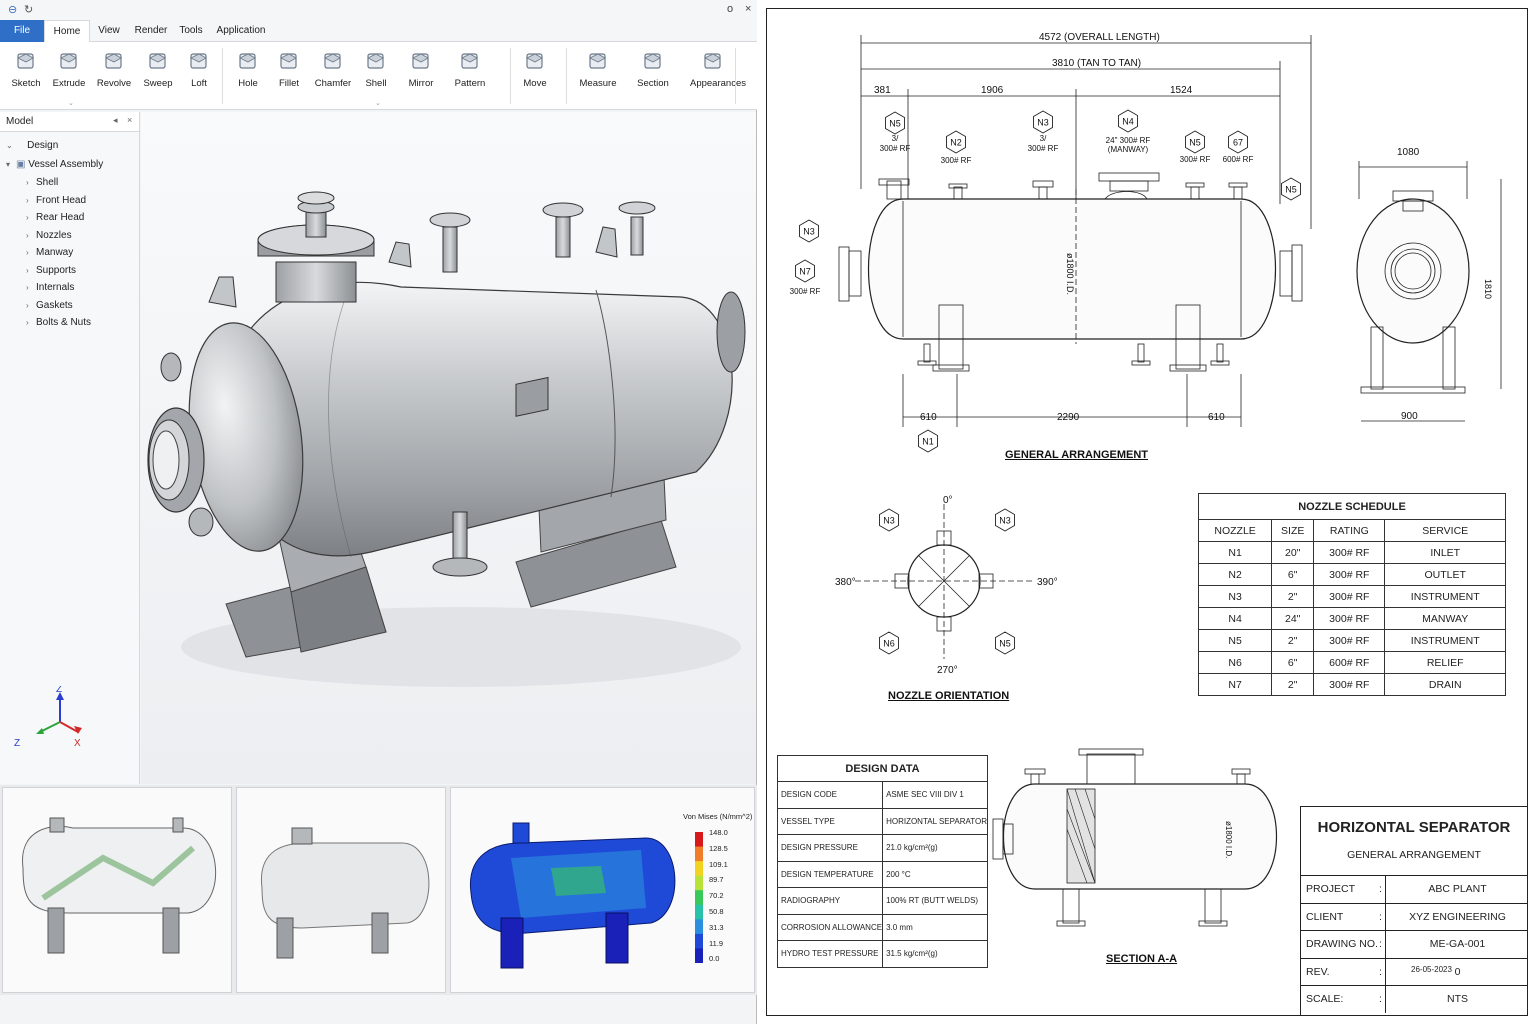 This screenshot has height=1024, width=1536. What do you see at coordinates (882, 795) in the screenshot?
I see `table-row: DESIGN CODE ASME SEC VIII DIV 1` at bounding box center [882, 795].